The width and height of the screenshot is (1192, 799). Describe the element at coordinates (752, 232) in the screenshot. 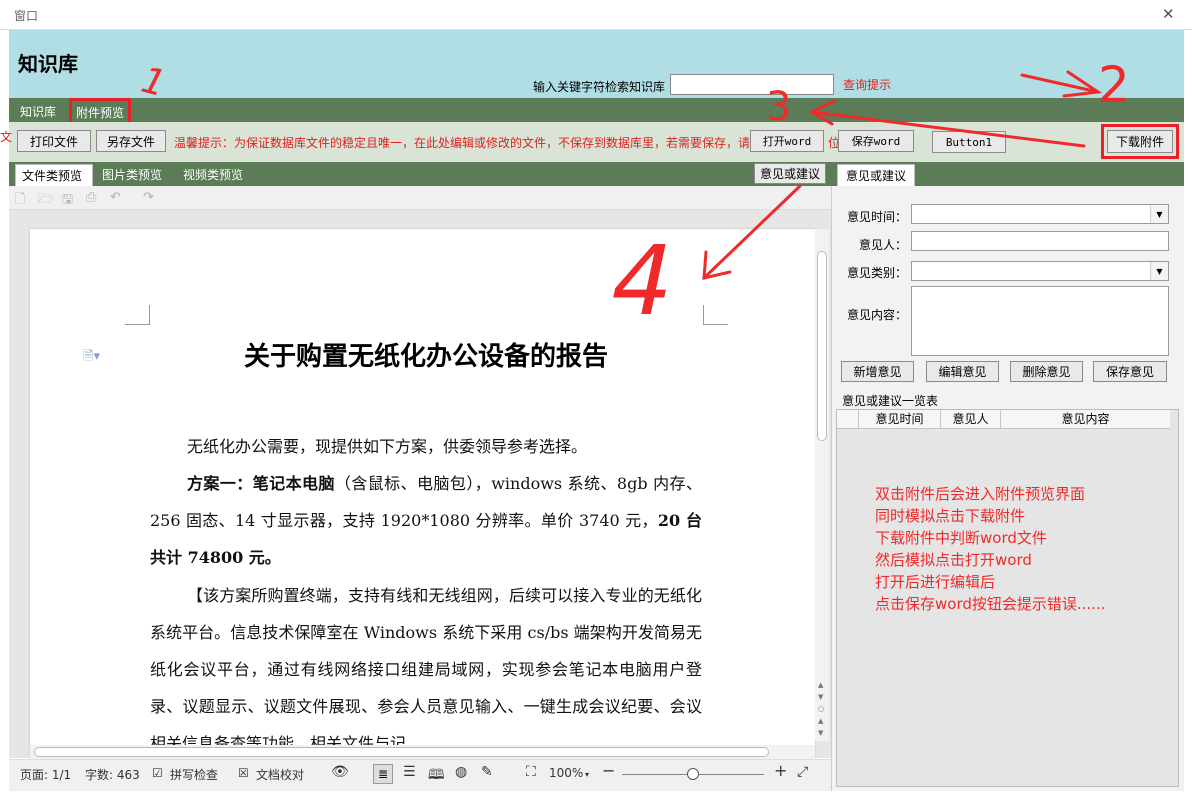

I see `arrow-4-line` at that location.